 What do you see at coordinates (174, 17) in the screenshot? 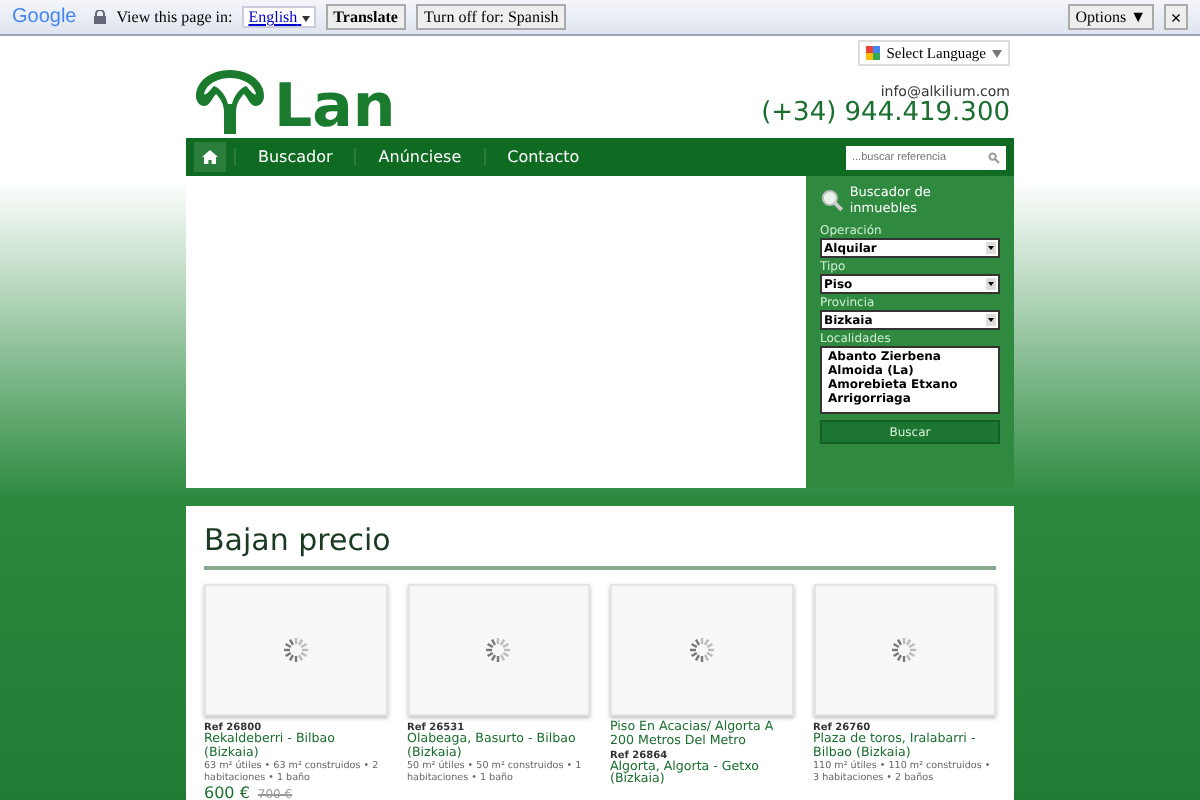
I see `translate-label: View this page in:` at bounding box center [174, 17].